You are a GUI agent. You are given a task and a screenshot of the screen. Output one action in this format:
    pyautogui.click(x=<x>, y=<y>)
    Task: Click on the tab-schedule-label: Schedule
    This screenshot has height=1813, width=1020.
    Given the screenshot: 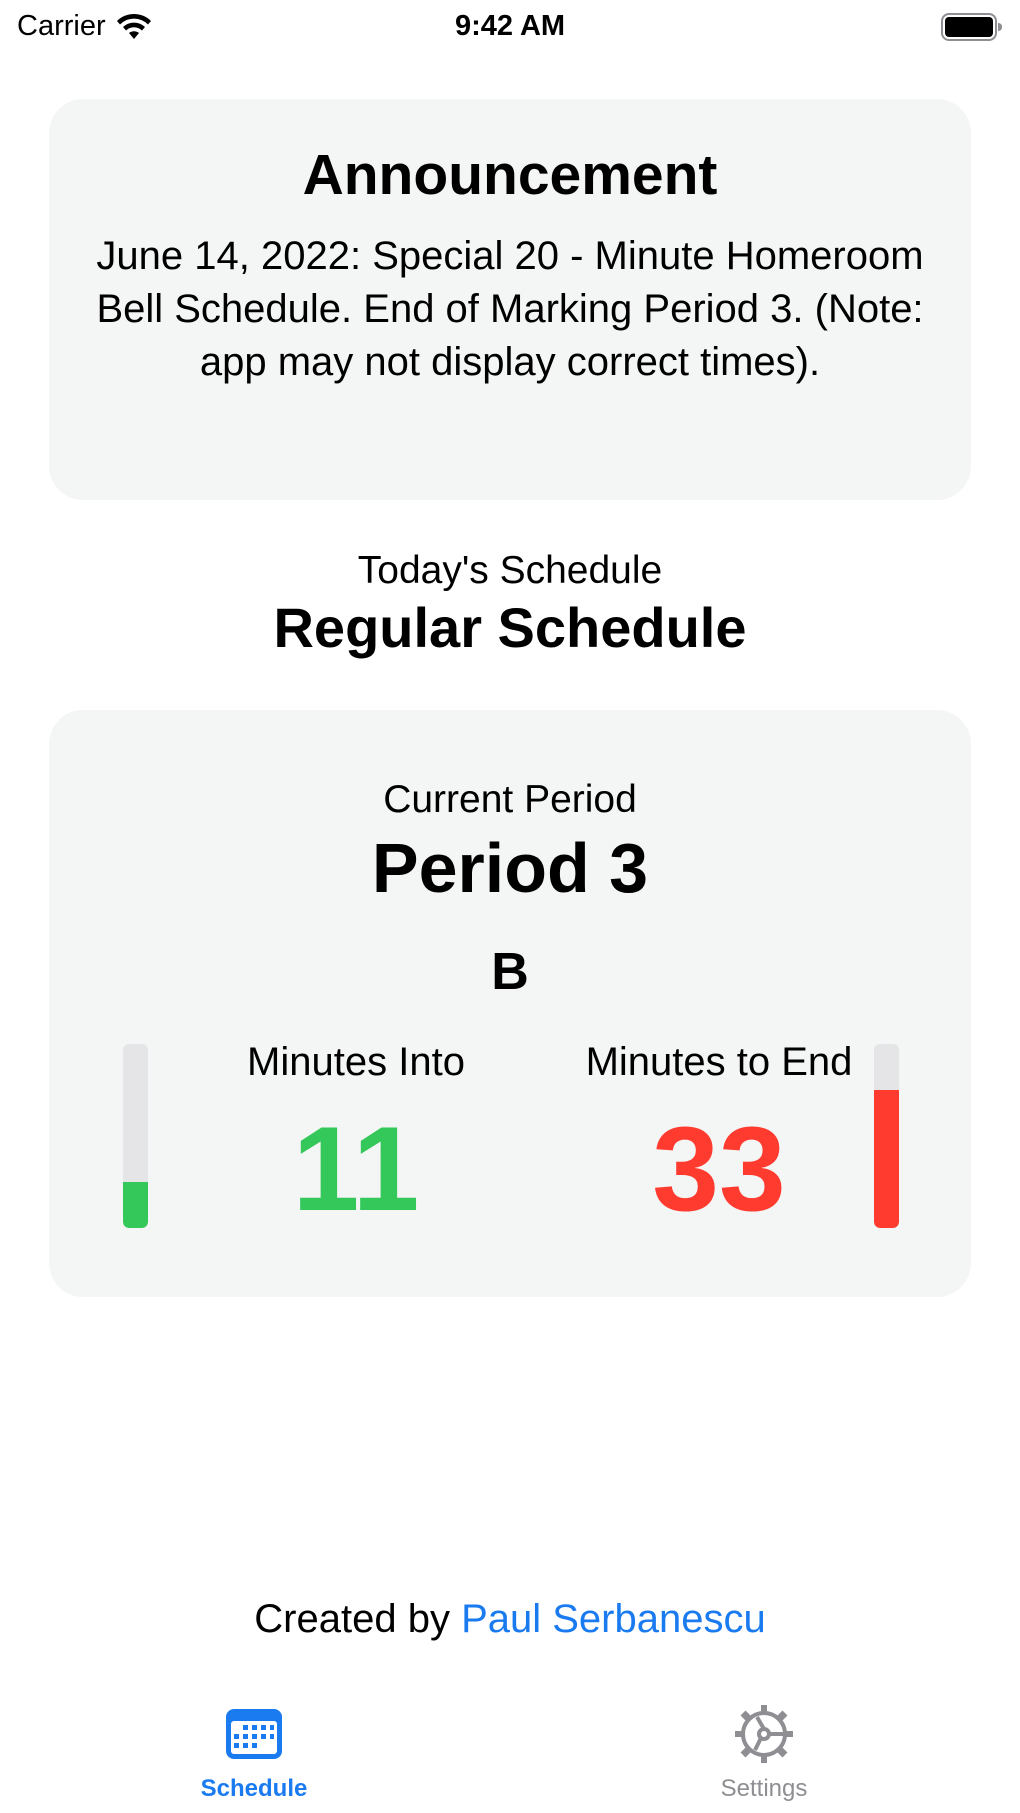 What is the action you would take?
    pyautogui.click(x=254, y=1788)
    